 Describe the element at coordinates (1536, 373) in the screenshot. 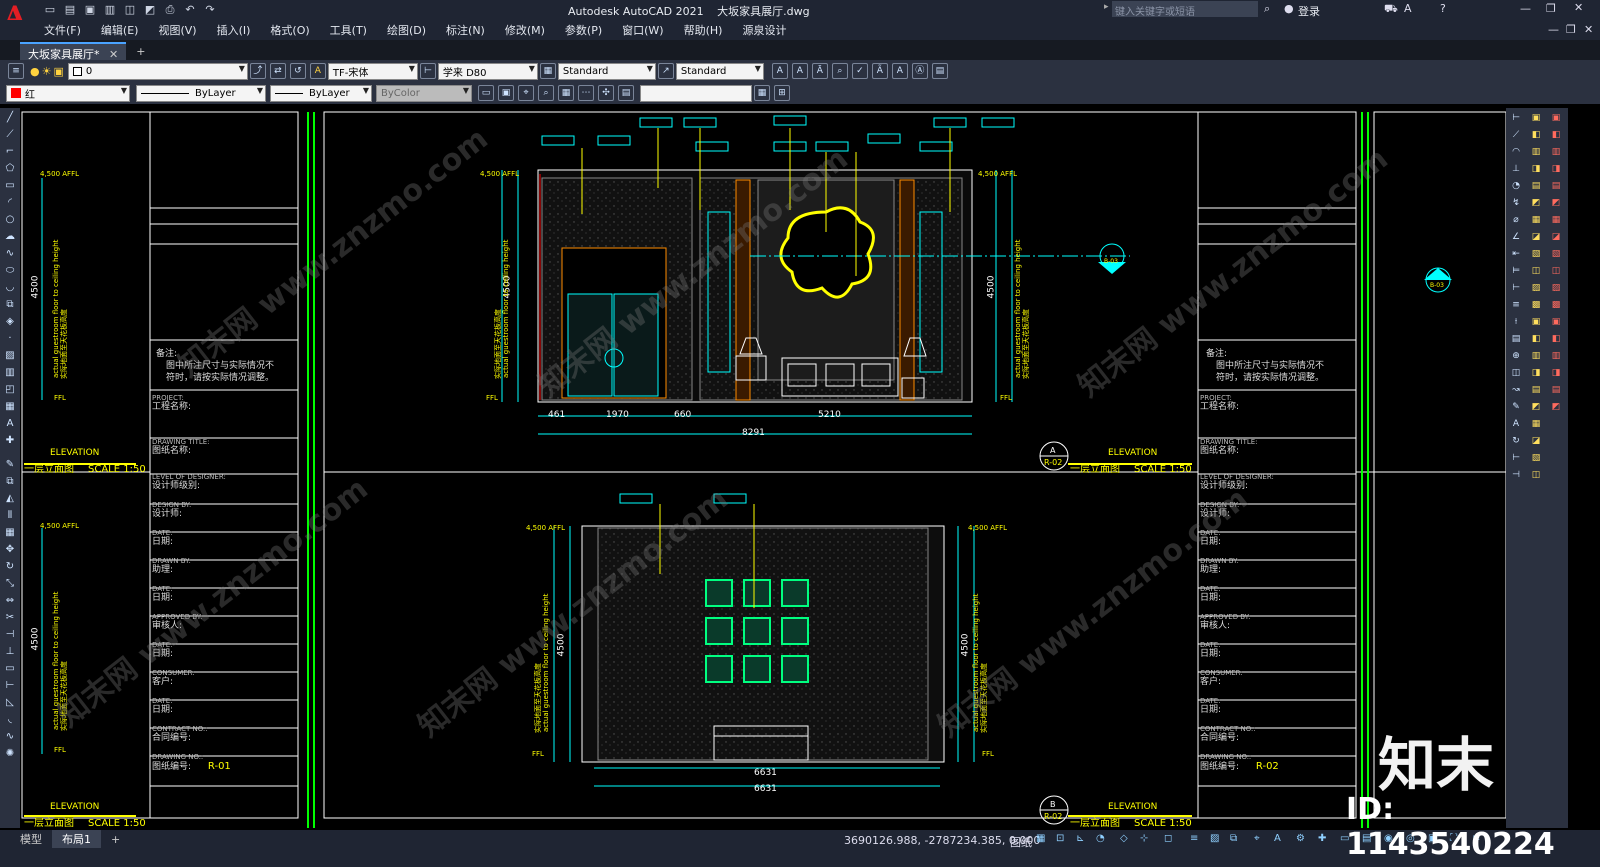

I see `plugin-icon-16: ◨` at that location.